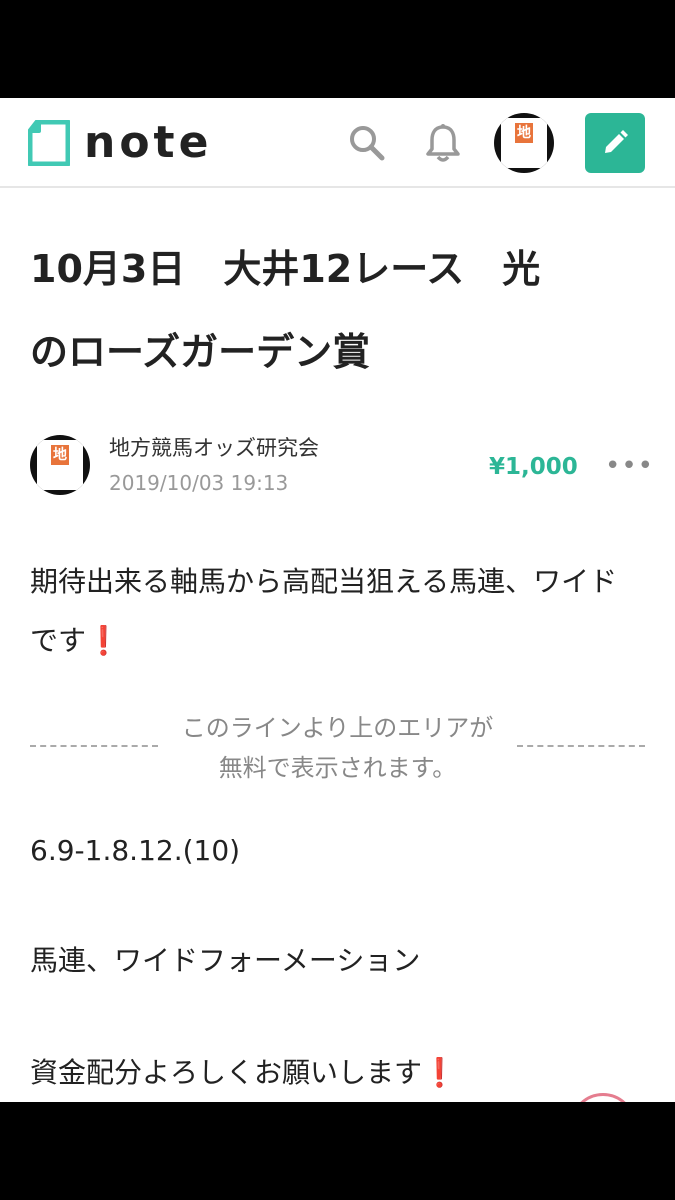 The width and height of the screenshot is (675, 1200). I want to click on free-area-notice-line-2: 無料で表示されます。, so click(337, 768).